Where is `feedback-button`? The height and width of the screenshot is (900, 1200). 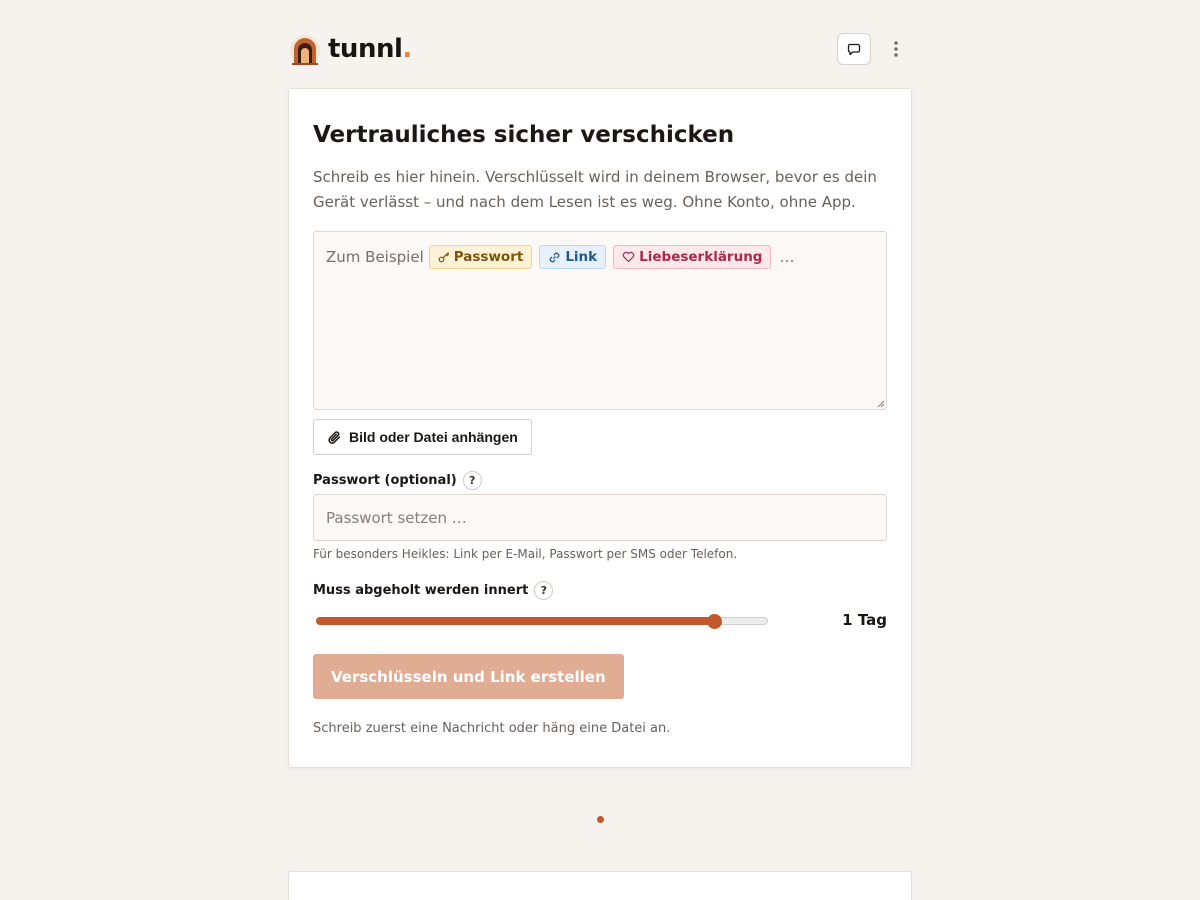 feedback-button is located at coordinates (854, 49).